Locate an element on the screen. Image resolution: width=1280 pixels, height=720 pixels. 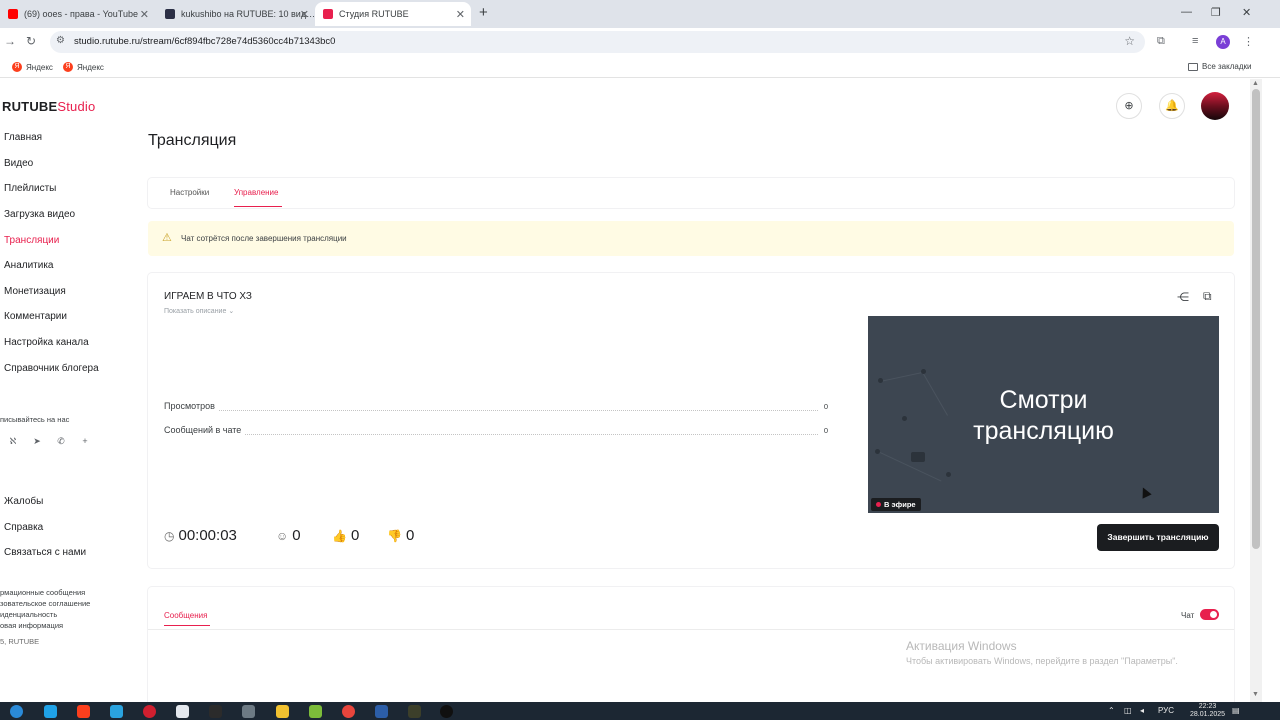
opera-icon is located at coordinates (149, 711).